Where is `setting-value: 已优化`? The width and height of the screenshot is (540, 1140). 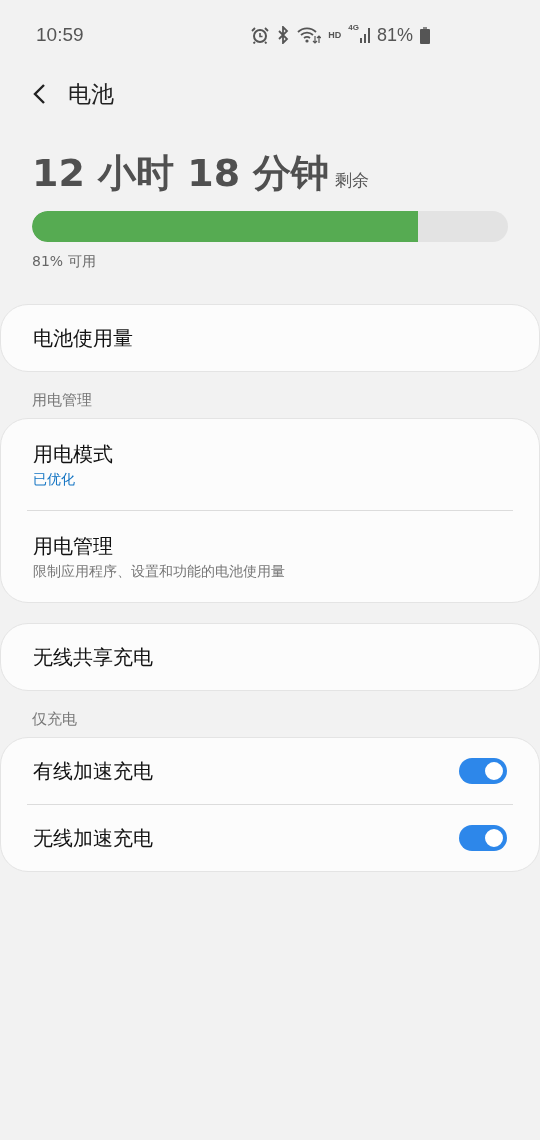
setting-value: 已优化 is located at coordinates (54, 479).